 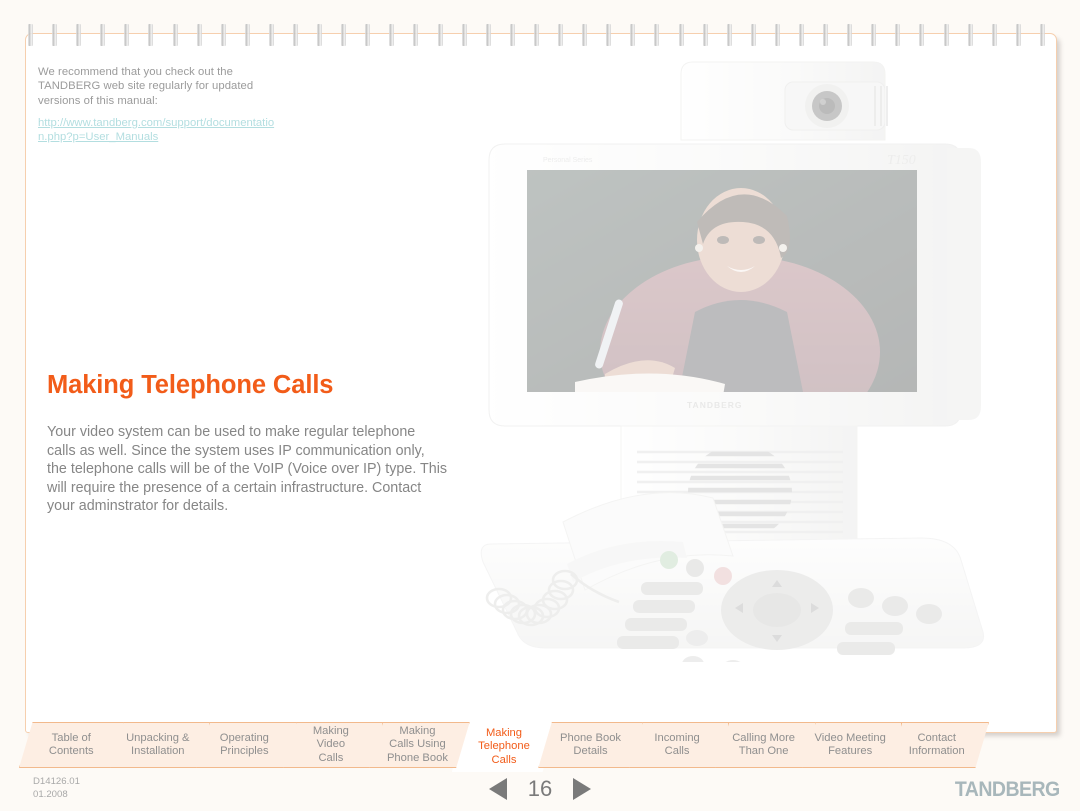 I want to click on tab-label: Phone Book Details, so click(x=591, y=744).